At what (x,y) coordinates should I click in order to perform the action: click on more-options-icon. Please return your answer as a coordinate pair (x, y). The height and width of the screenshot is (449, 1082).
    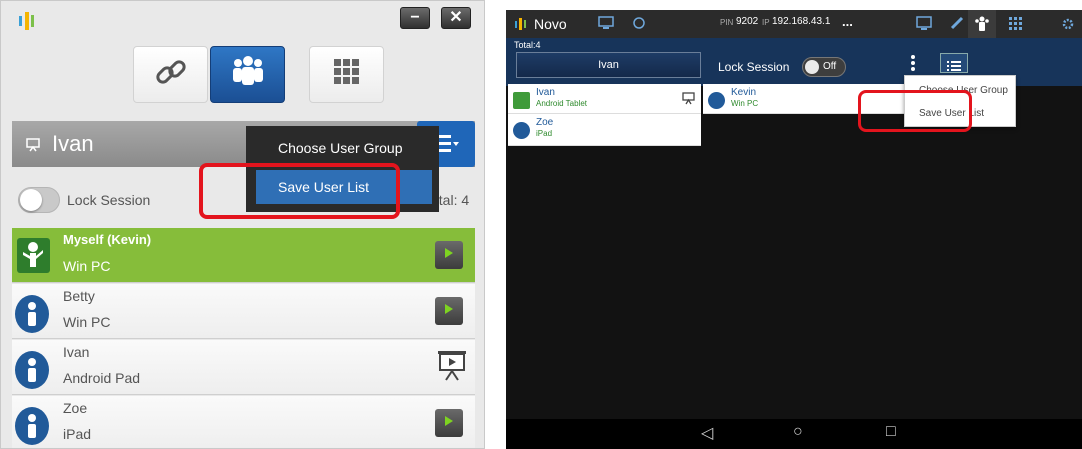
    Looking at the image, I should click on (913, 65).